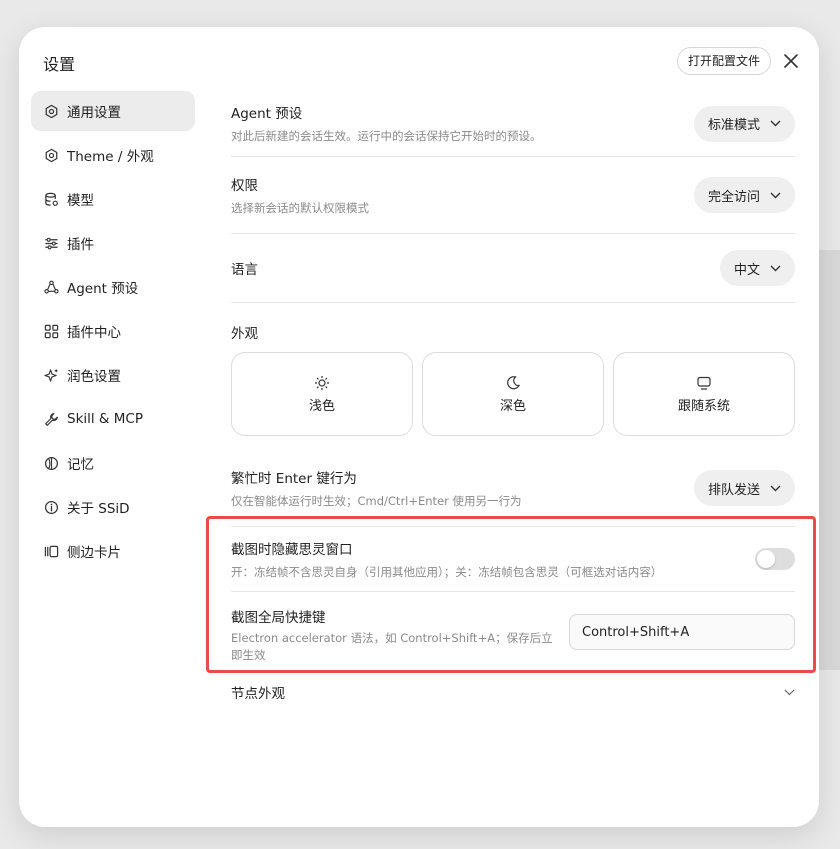 This screenshot has width=840, height=849. I want to click on busy-enter-select: 排队发送, so click(744, 488).